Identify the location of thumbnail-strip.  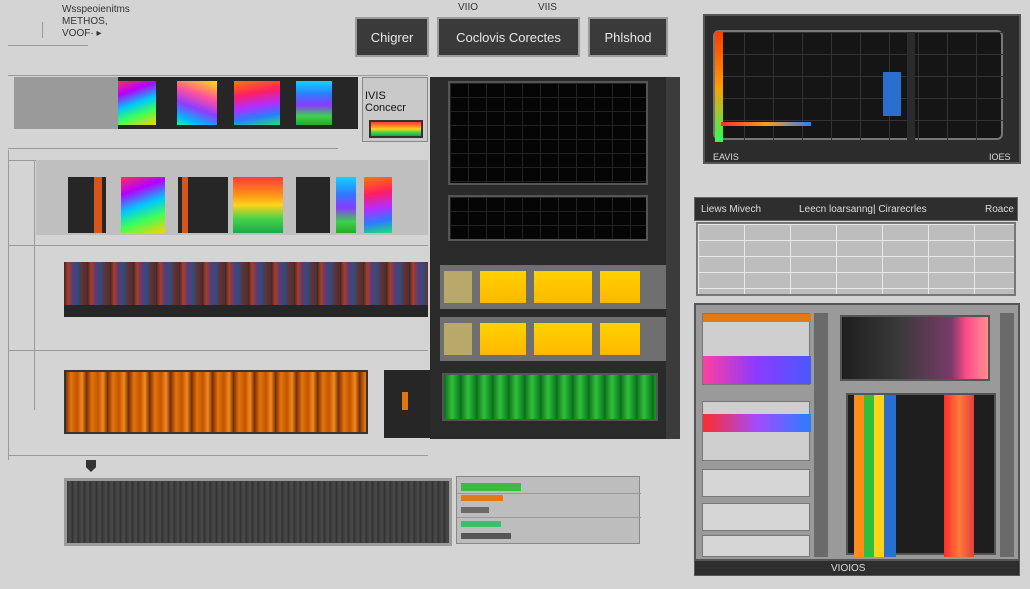
(186, 103).